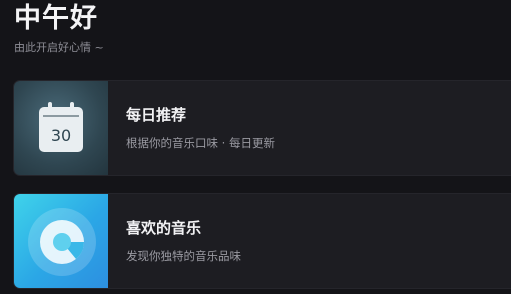 The height and width of the screenshot is (294, 511). I want to click on liked-music-title: 喜欢的音乐, so click(164, 228).